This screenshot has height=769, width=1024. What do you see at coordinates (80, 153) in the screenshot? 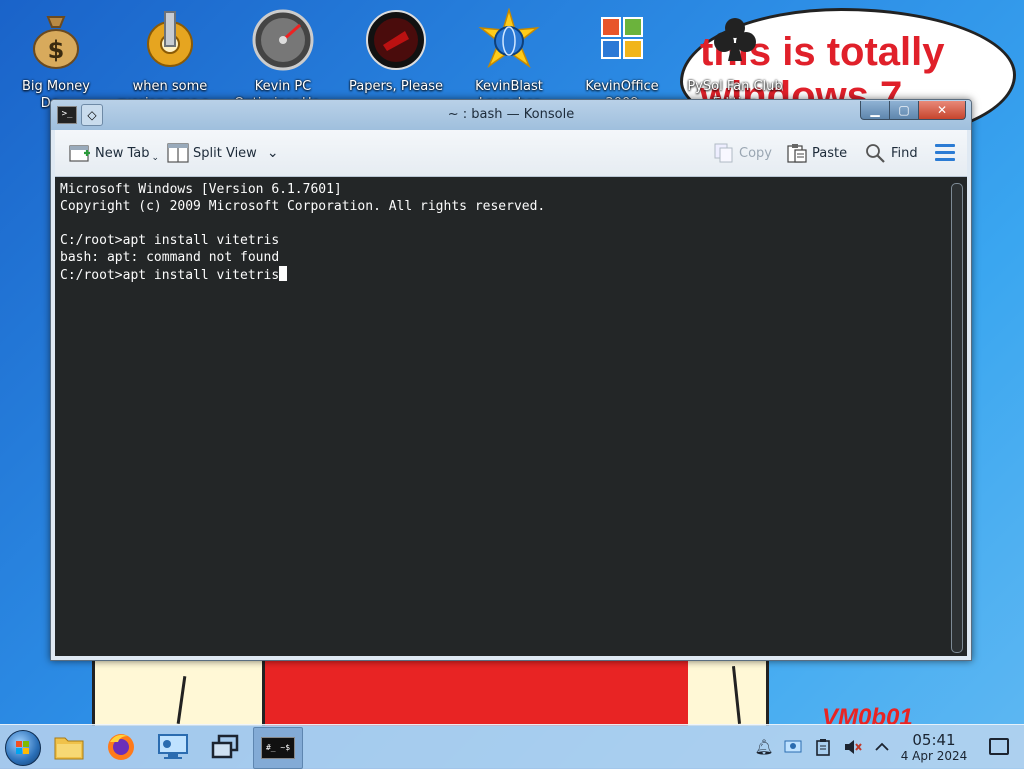
I see `new-tab-icon` at bounding box center [80, 153].